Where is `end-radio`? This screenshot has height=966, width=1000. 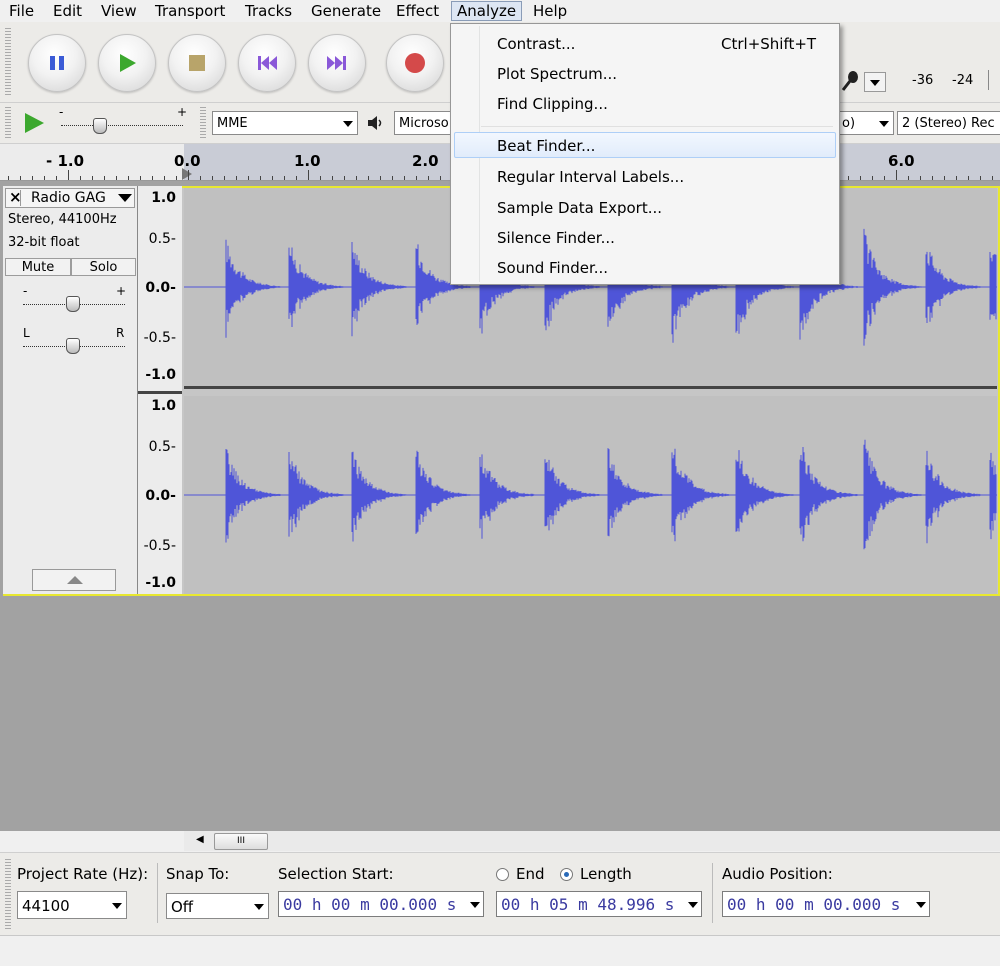 end-radio is located at coordinates (502, 874).